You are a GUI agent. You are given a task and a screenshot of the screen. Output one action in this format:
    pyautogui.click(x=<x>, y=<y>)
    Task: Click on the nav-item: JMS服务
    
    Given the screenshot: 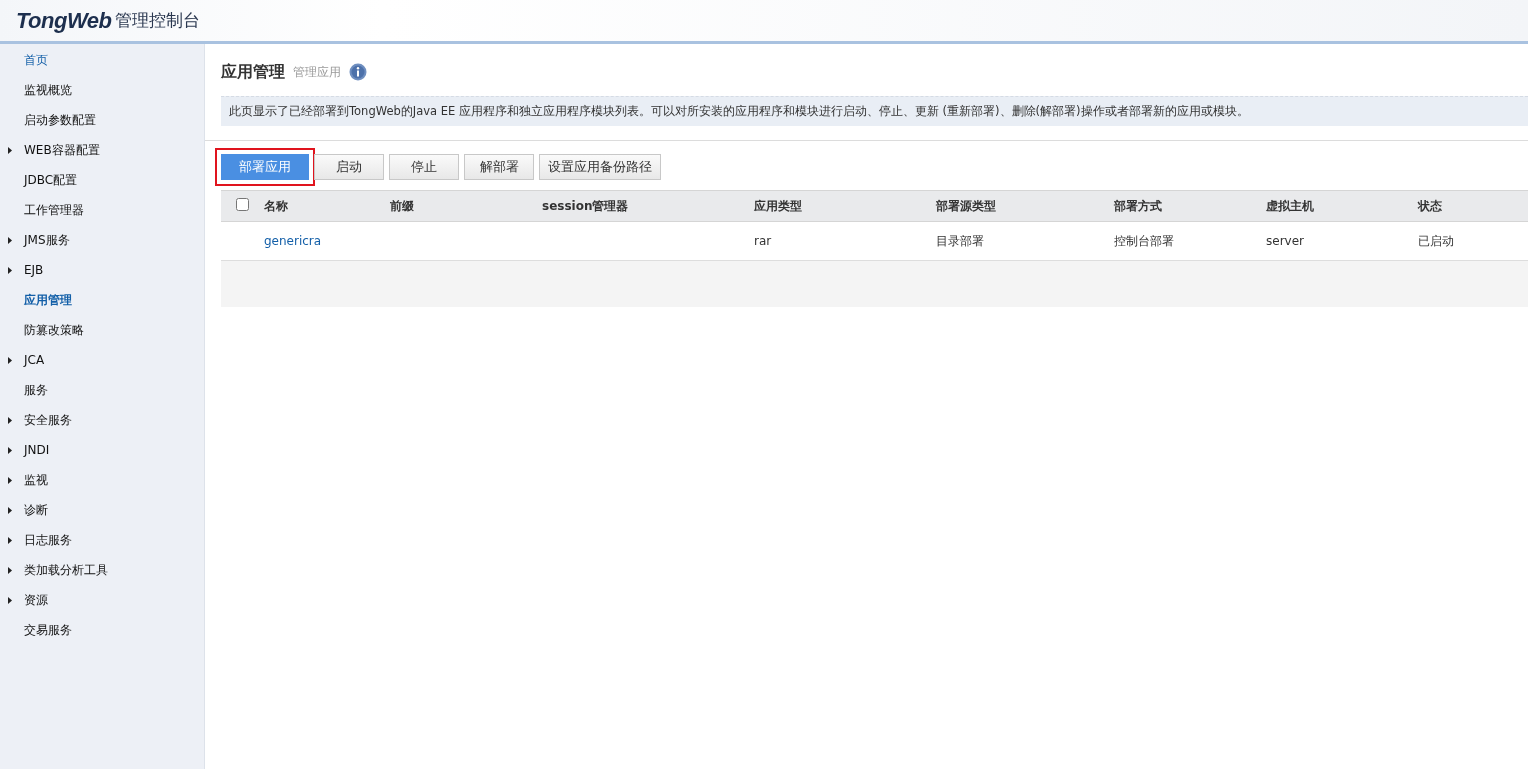 What is the action you would take?
    pyautogui.click(x=102, y=240)
    